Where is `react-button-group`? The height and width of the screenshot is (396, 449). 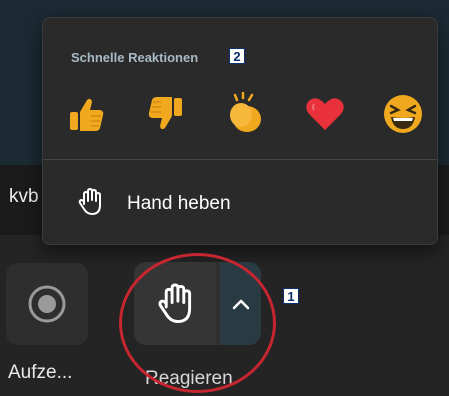
react-button-group is located at coordinates (197, 303).